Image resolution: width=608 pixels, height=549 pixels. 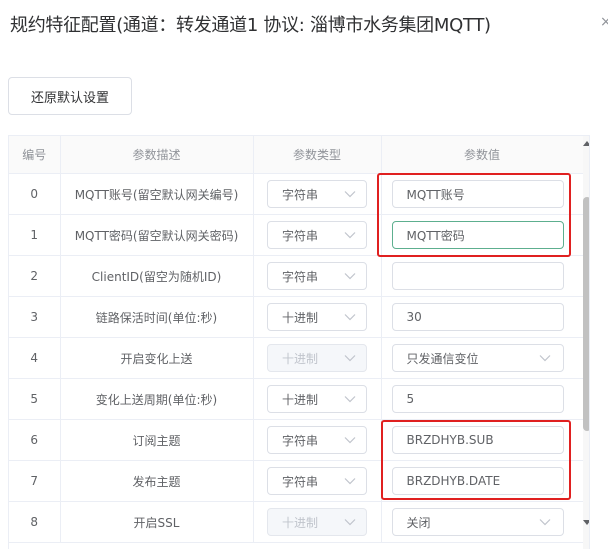 I want to click on param-value-select: 只发通信变位, so click(x=477, y=358).